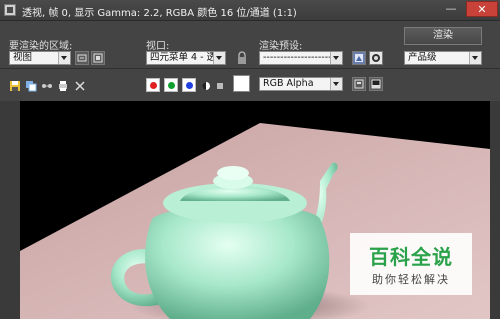  I want to click on watermark-title: 百科全说, so click(411, 257).